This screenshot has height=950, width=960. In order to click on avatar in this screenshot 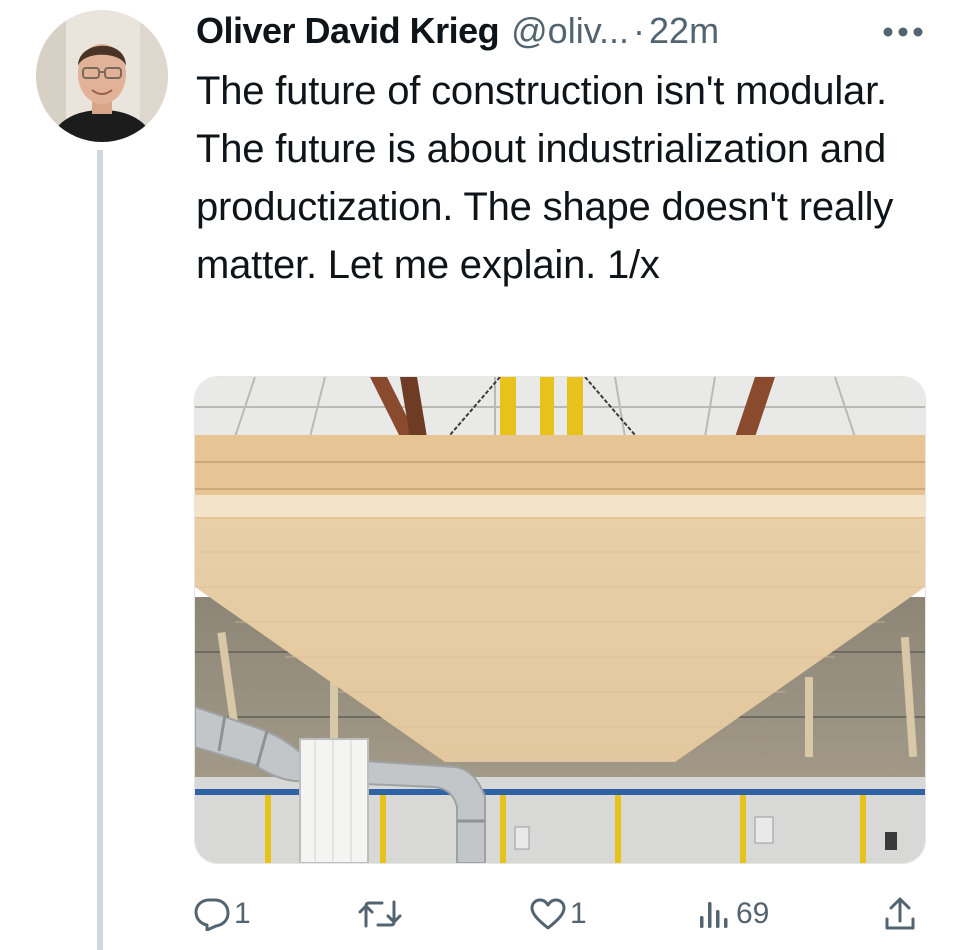, I will do `click(102, 76)`.